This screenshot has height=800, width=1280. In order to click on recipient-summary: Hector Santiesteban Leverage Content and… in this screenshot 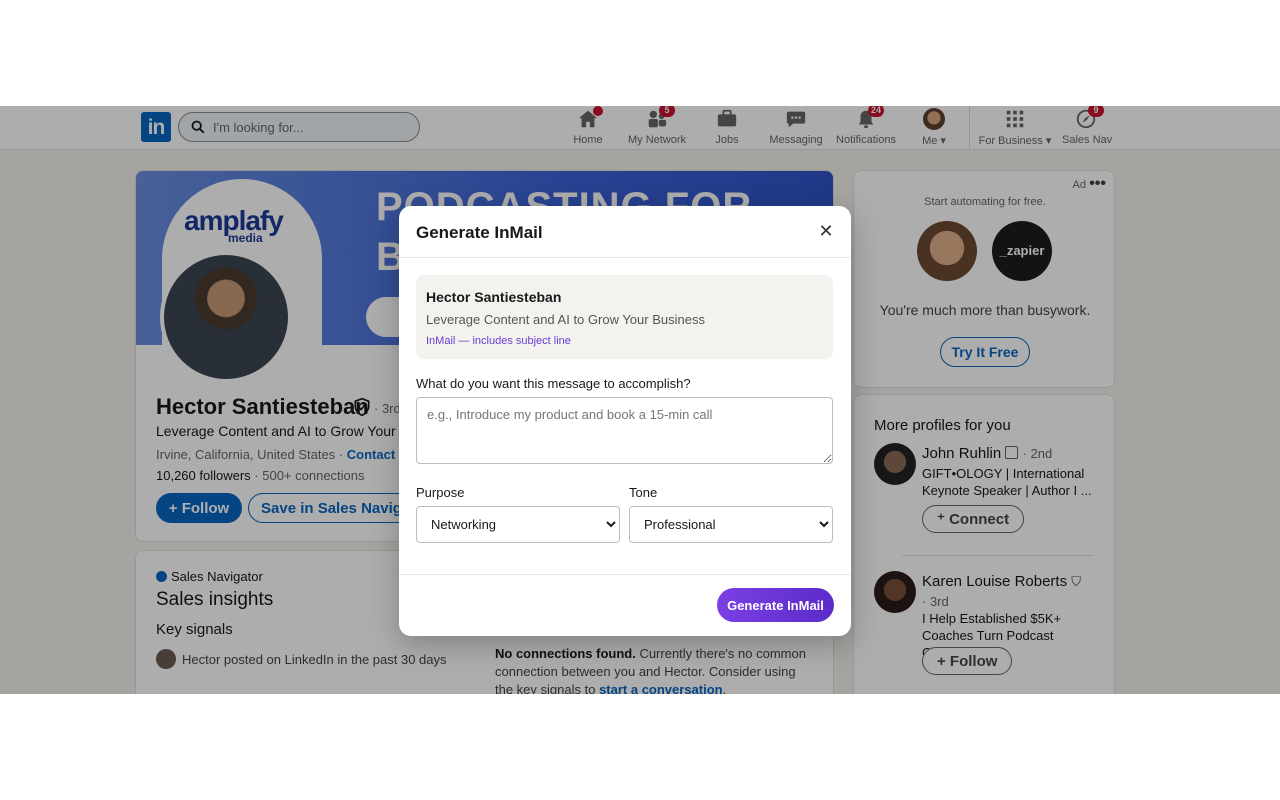, I will do `click(624, 317)`.